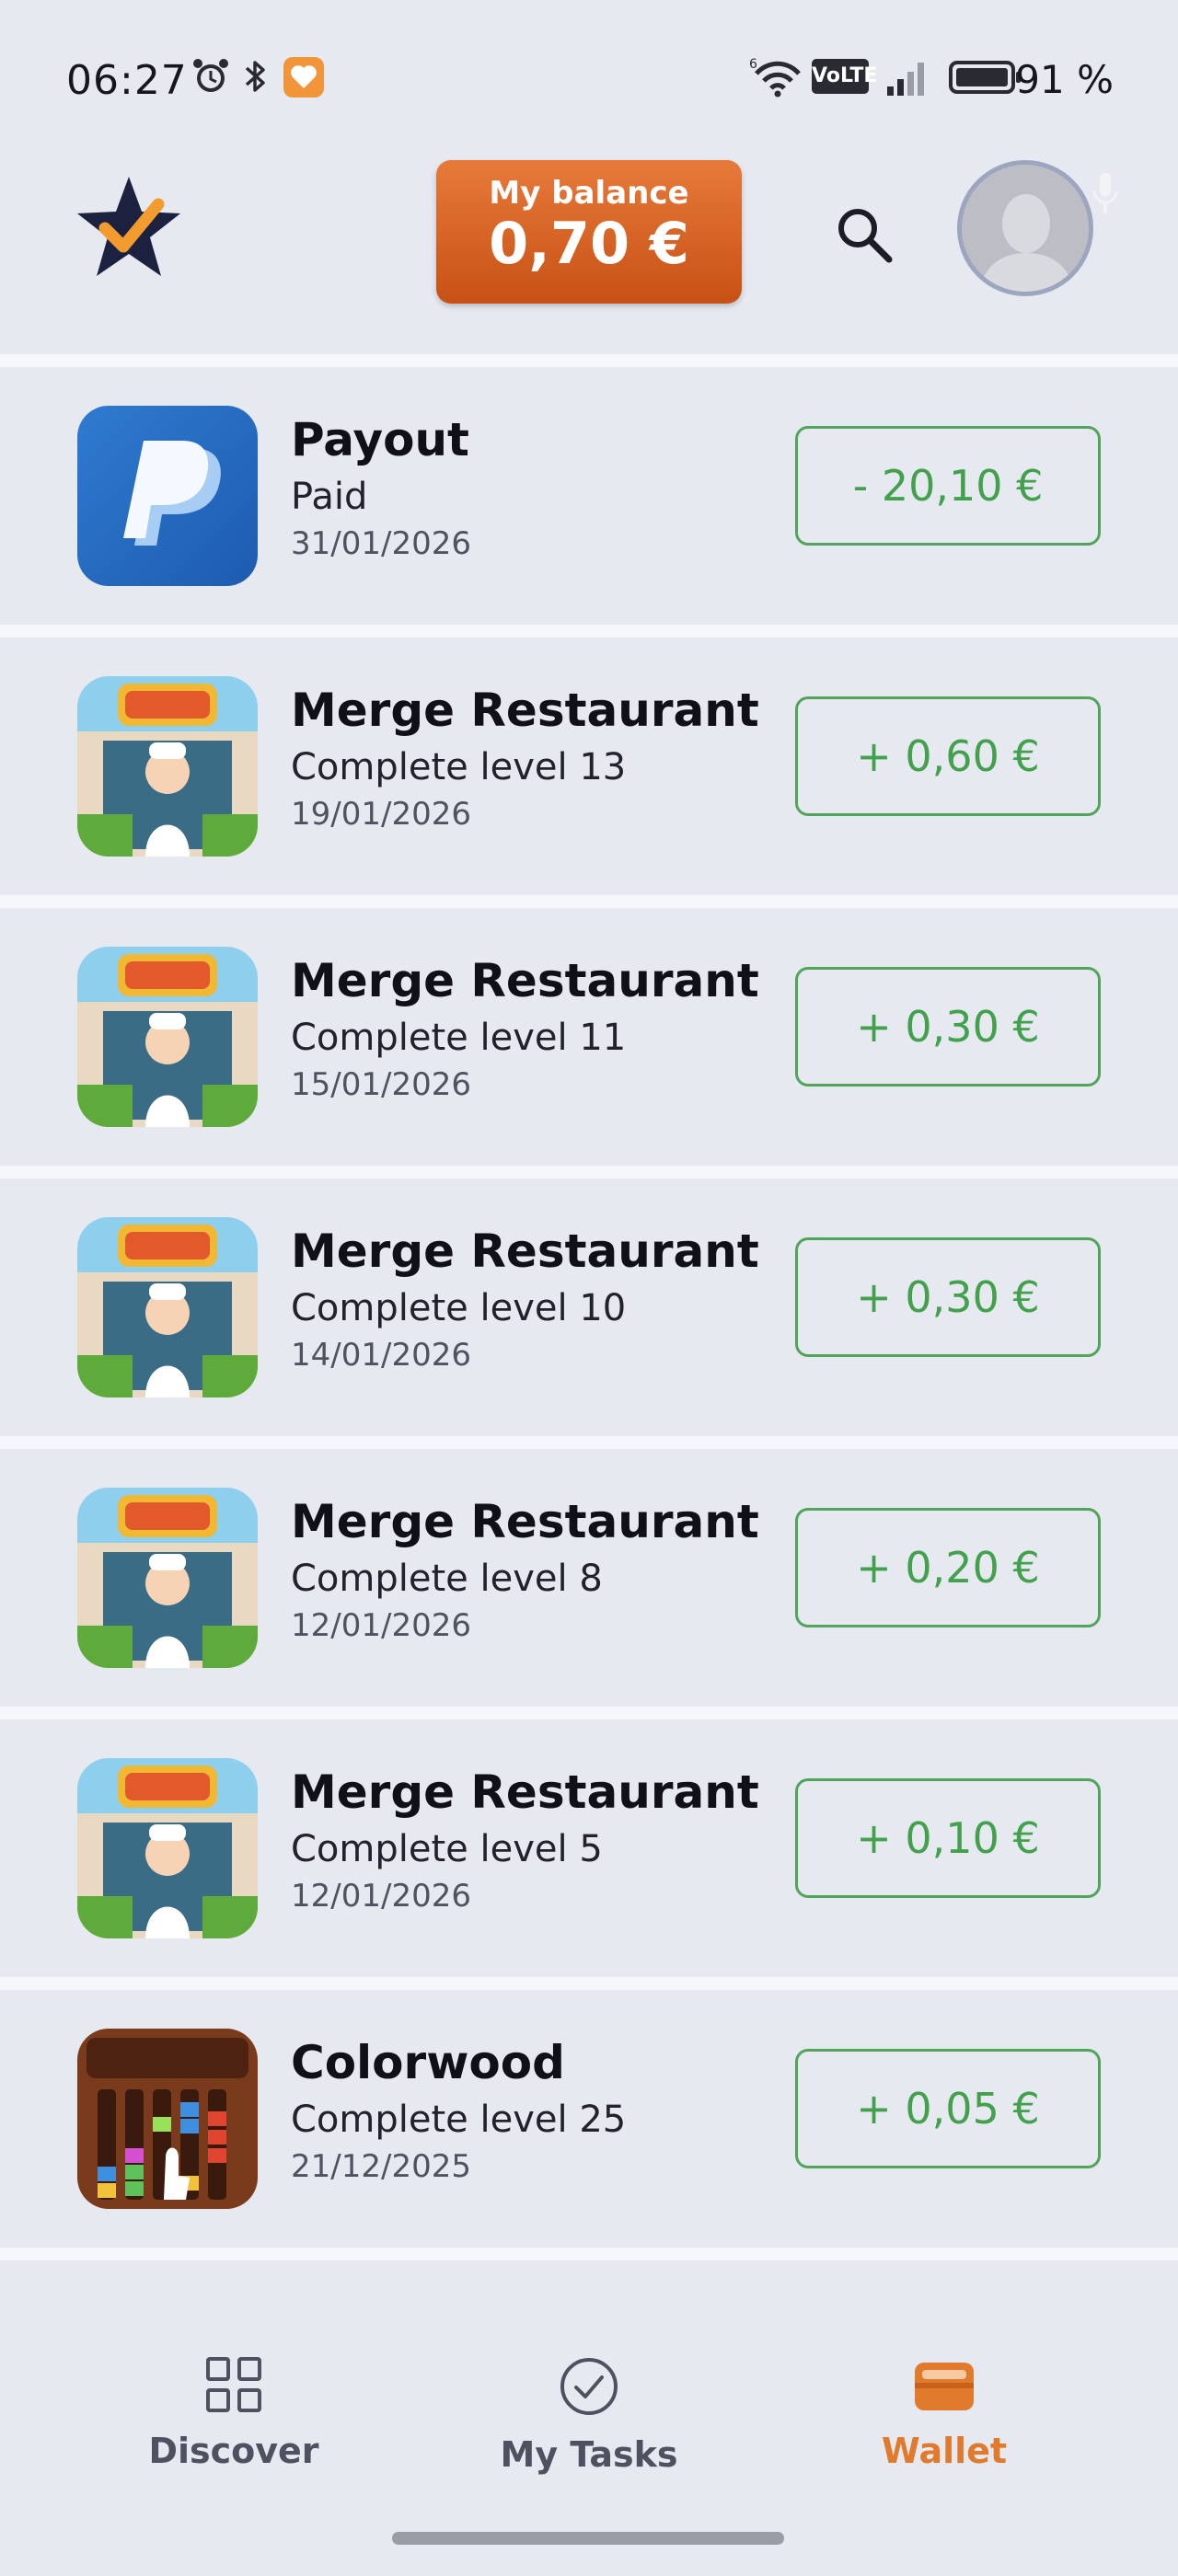 This screenshot has height=2576, width=1178. Describe the element at coordinates (381, 1355) in the screenshot. I see `transaction-date: 14/01/2026` at that location.